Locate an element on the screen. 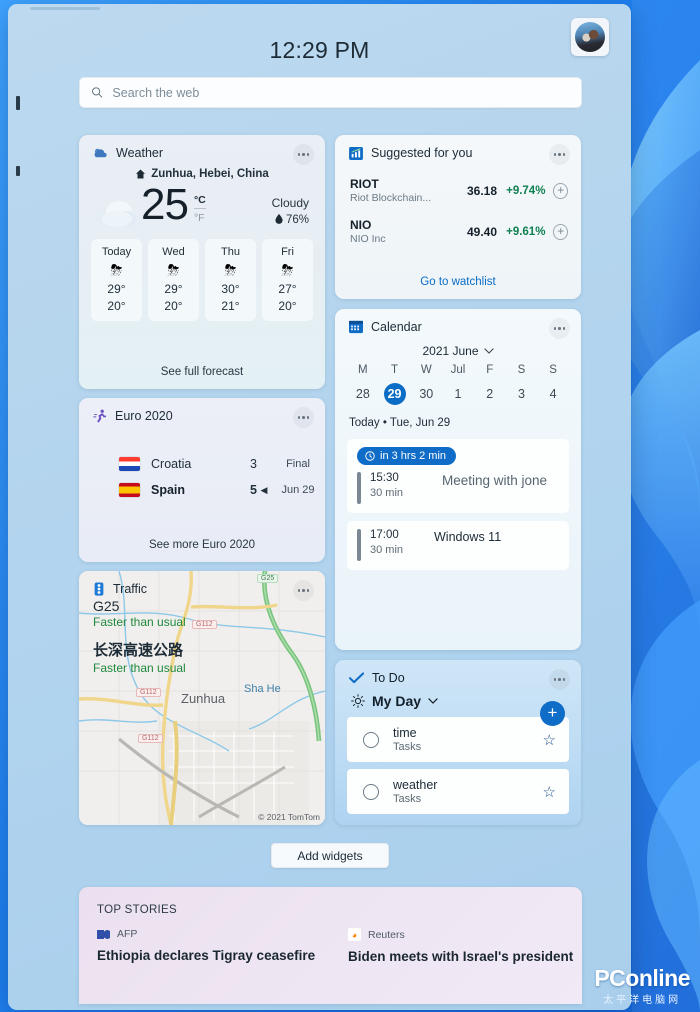 This screenshot has width=700, height=1012. stock-change: +9.74% is located at coordinates (526, 190).